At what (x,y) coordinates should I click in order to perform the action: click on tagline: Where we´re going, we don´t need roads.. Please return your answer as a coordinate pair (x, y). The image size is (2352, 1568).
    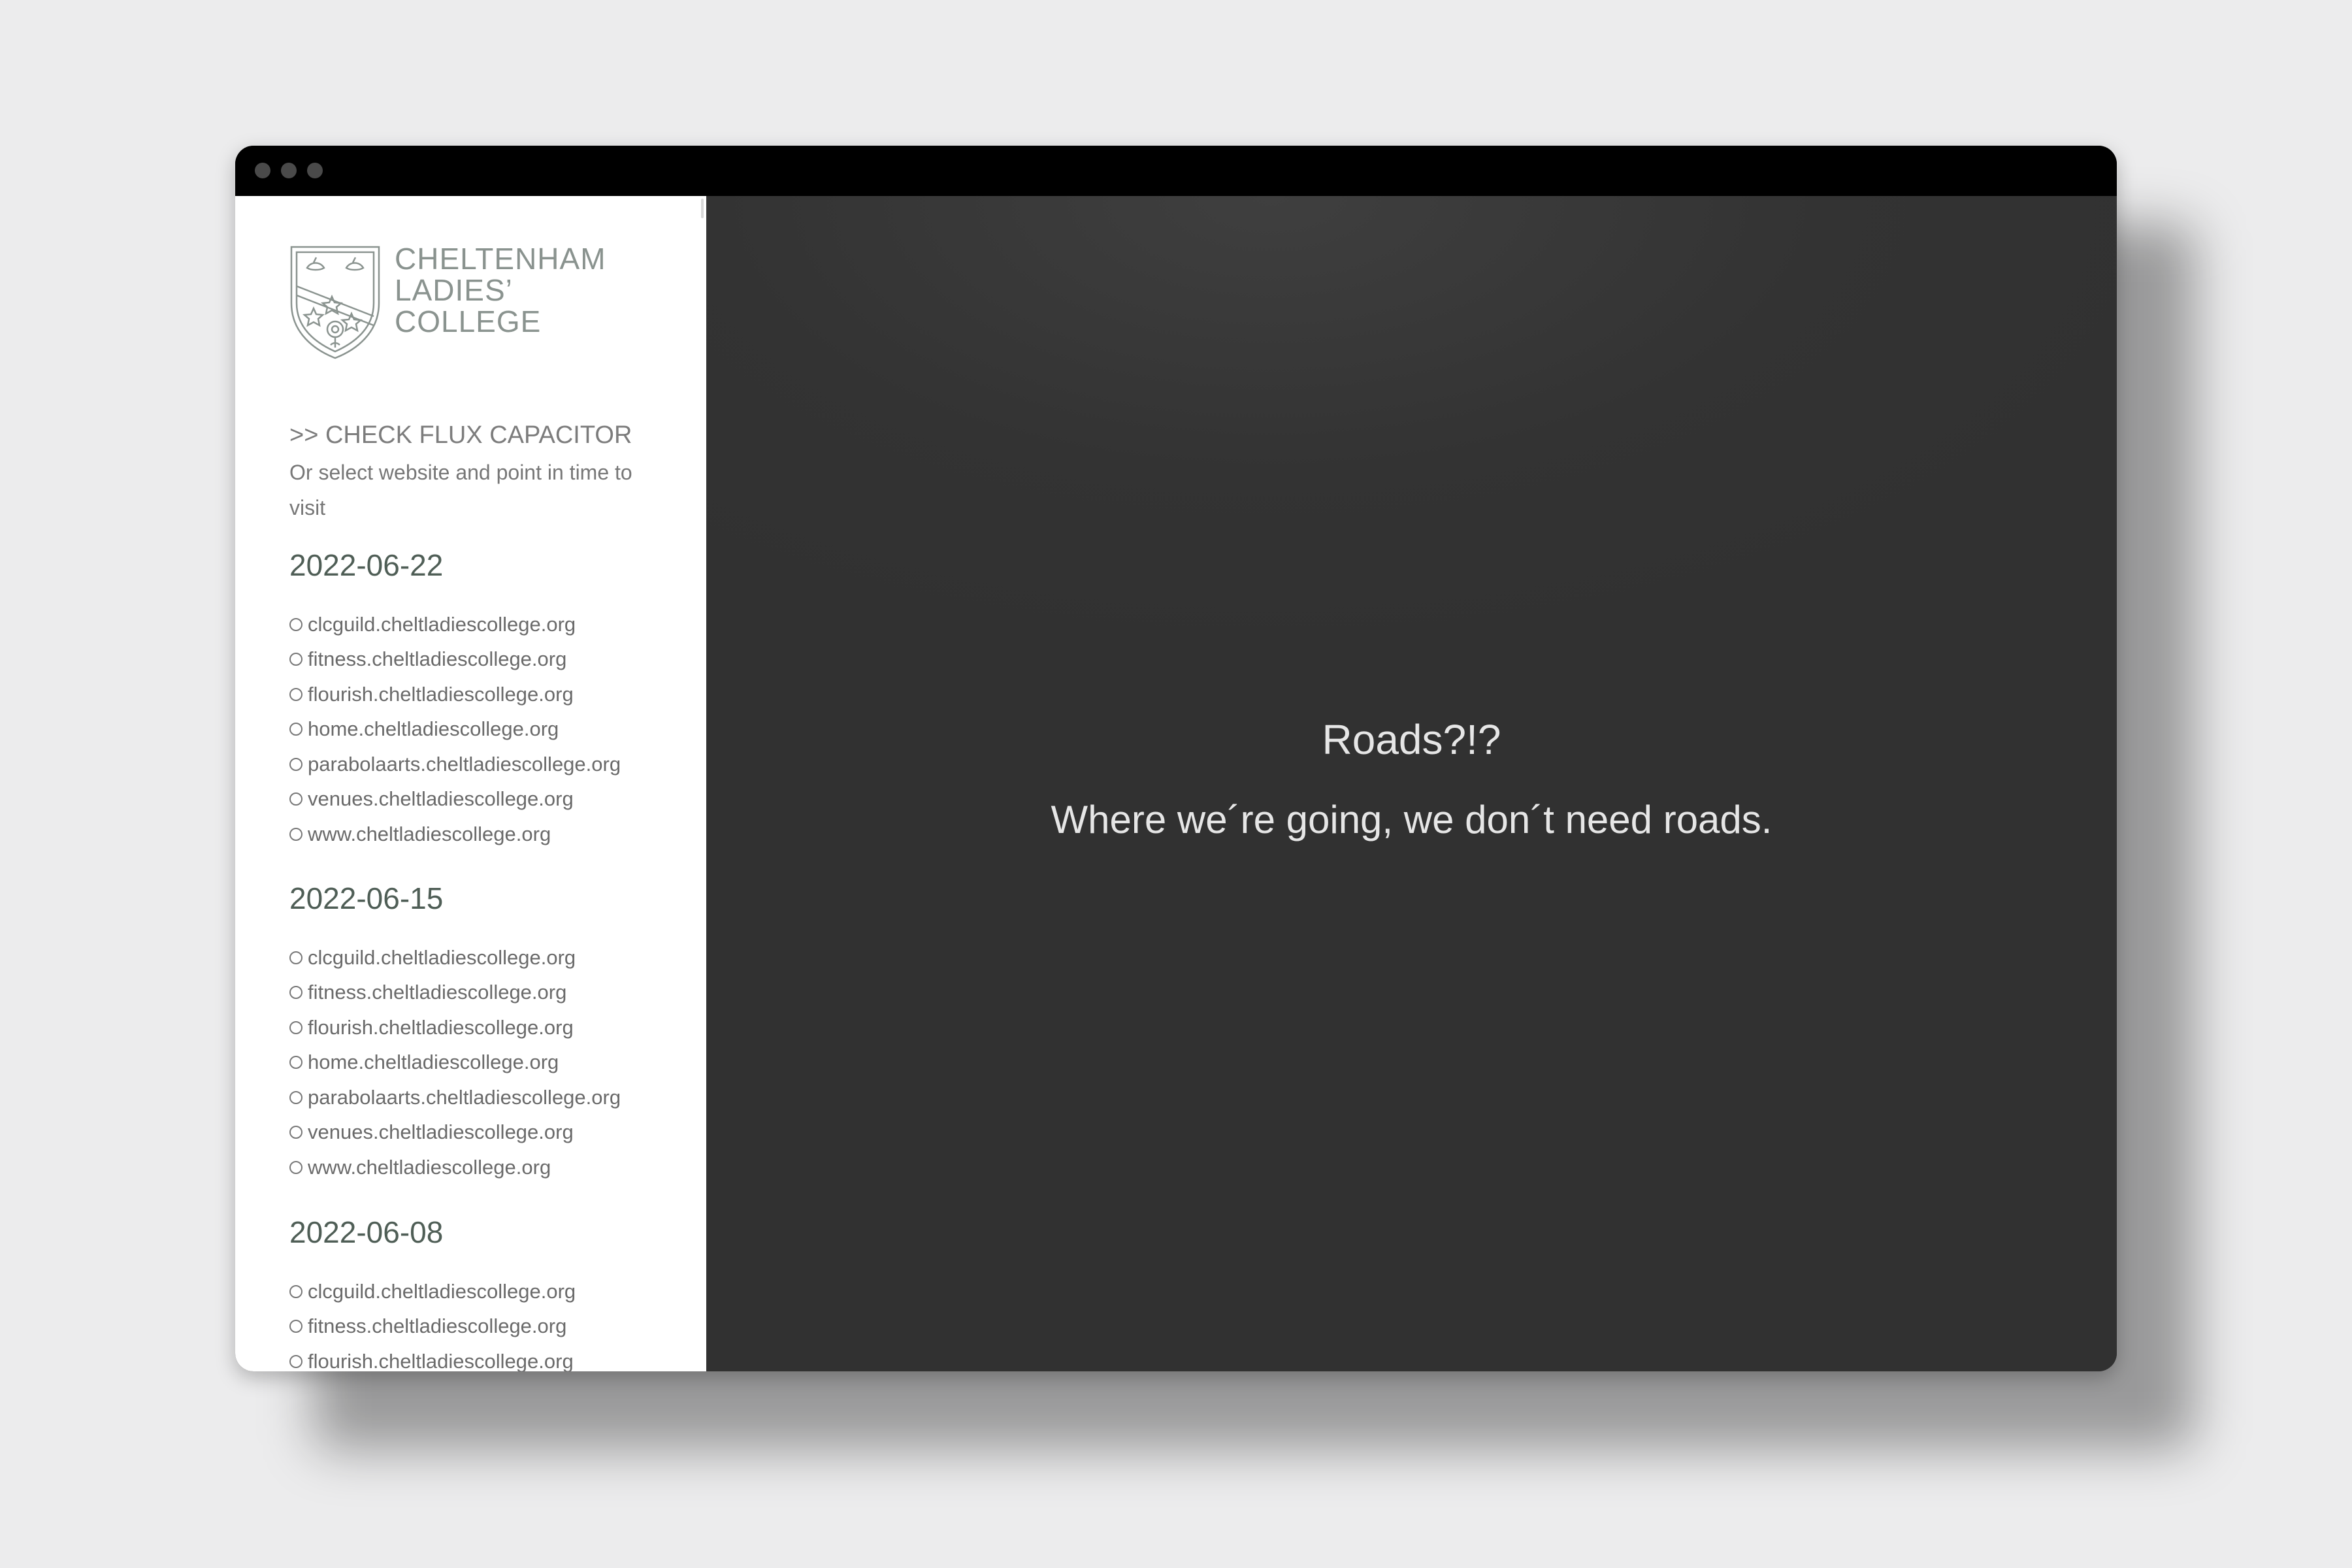
    Looking at the image, I should click on (1411, 819).